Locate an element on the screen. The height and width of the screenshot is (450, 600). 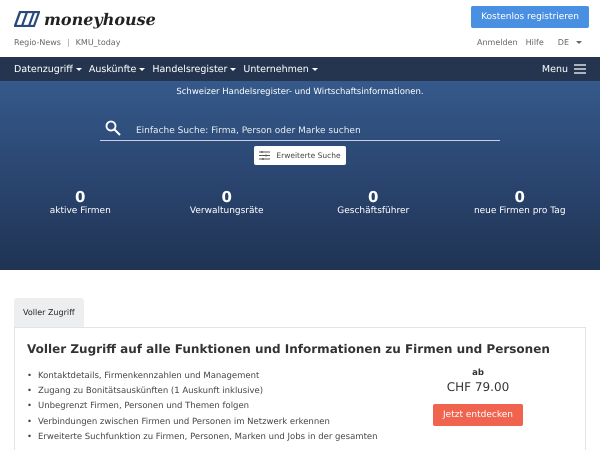
header-link: Hilfe is located at coordinates (535, 42).